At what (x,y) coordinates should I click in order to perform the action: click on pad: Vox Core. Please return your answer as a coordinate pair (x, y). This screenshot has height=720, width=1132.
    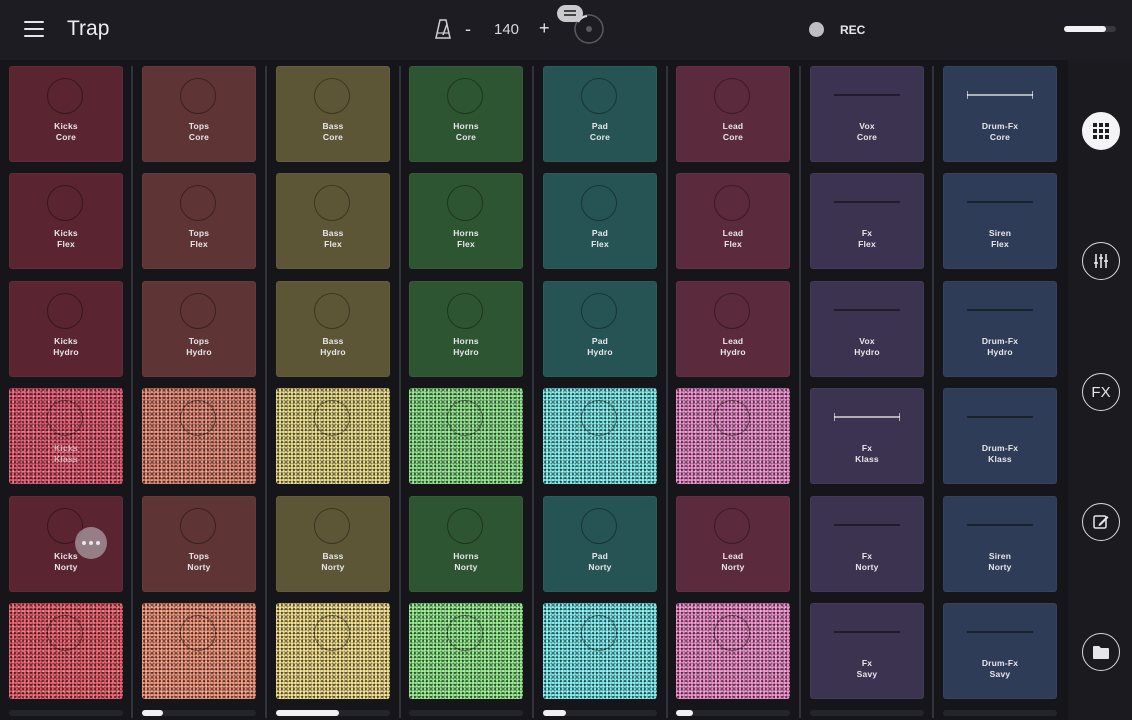
    Looking at the image, I should click on (867, 114).